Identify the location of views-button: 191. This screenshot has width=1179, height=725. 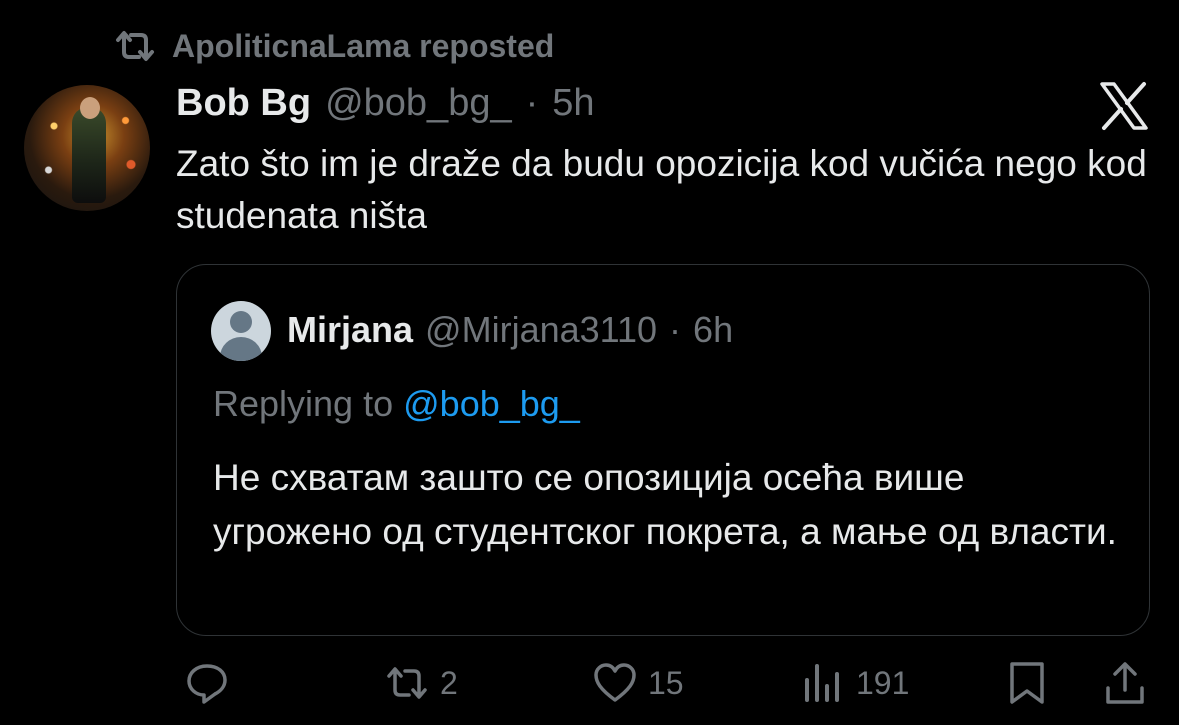
(854, 683).